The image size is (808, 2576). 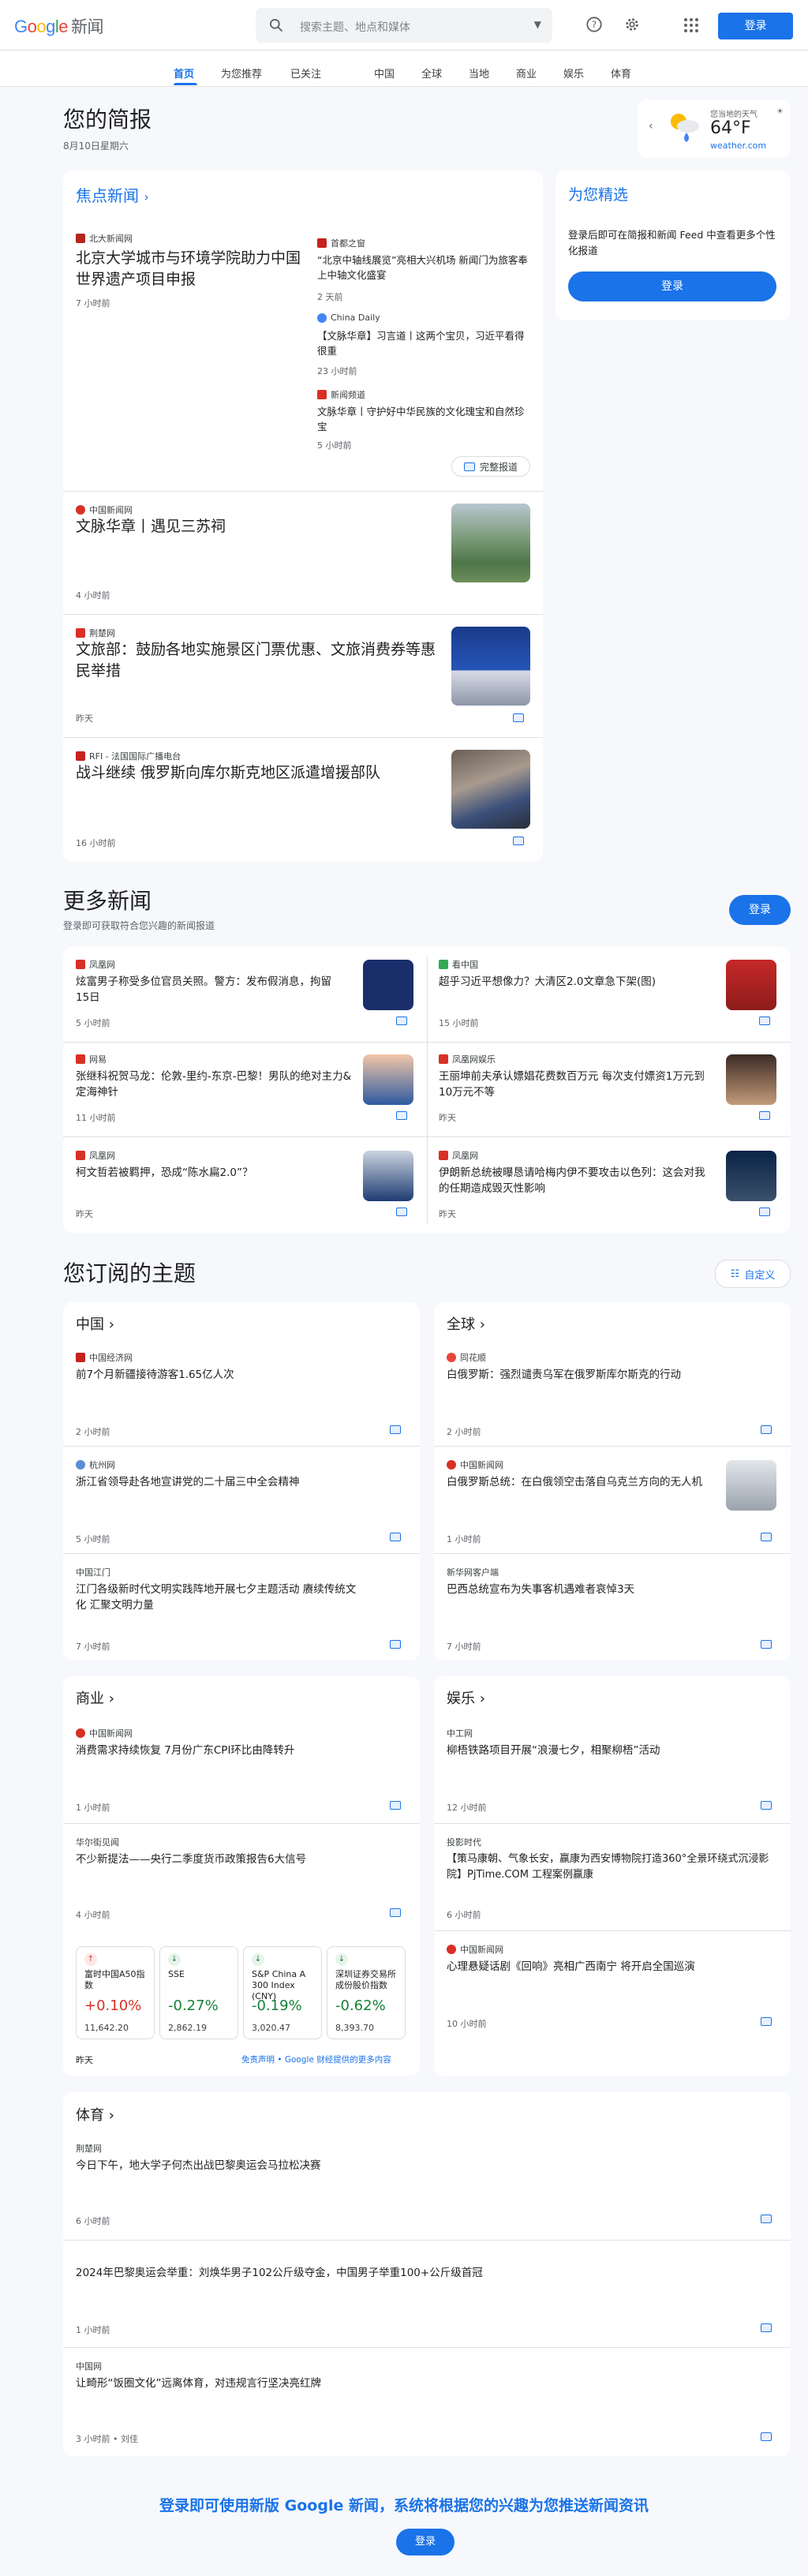 What do you see at coordinates (95, 2114) in the screenshot?
I see `topic-title-sports: 体育 ›` at bounding box center [95, 2114].